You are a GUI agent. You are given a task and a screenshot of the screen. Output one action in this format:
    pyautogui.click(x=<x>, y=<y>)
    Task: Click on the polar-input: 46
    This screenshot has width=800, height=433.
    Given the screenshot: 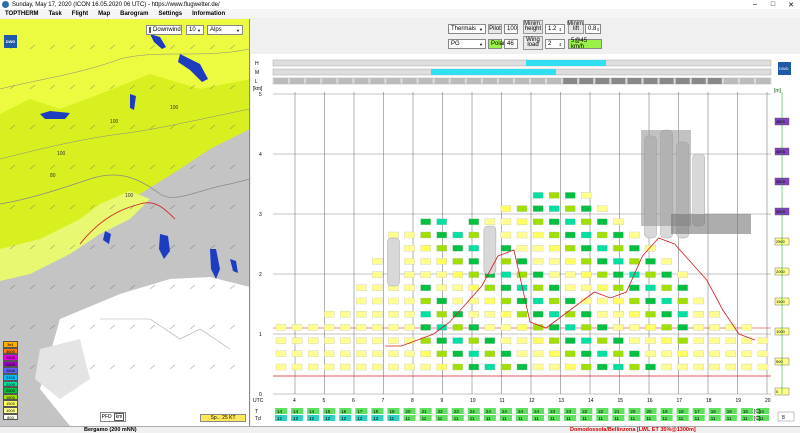 What is the action you would take?
    pyautogui.click(x=511, y=44)
    